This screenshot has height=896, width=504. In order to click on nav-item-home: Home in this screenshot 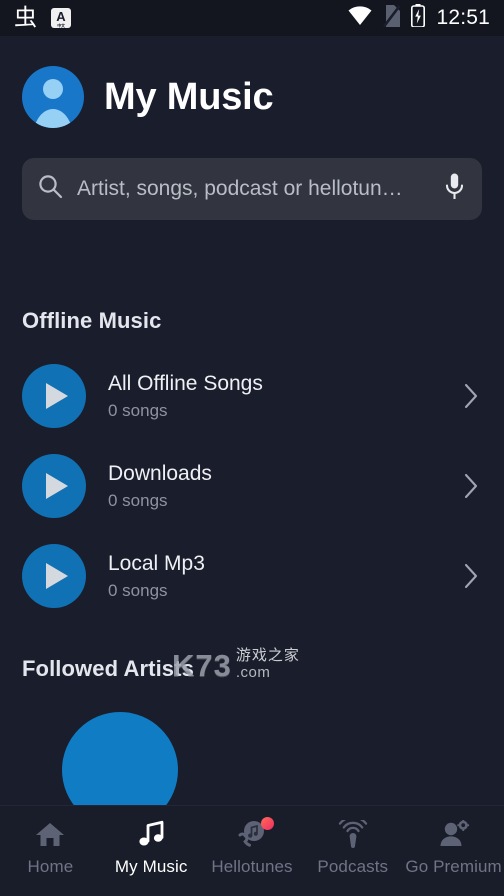, I will do `click(50, 848)`.